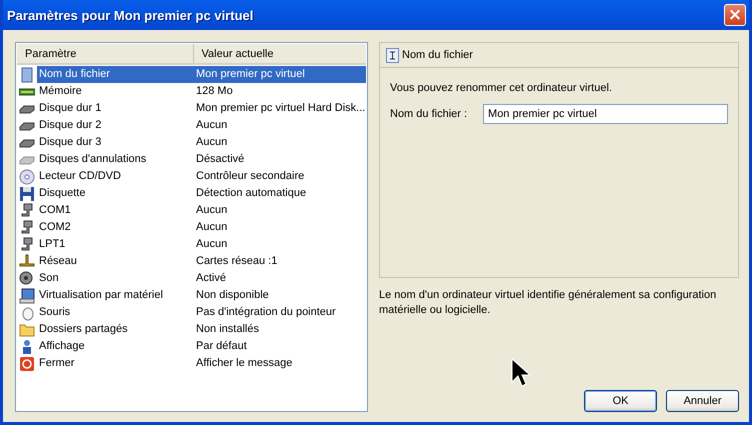 Image resolution: width=752 pixels, height=425 pixels. I want to click on setting-name: Lecteur CD/DVD, so click(115, 176).